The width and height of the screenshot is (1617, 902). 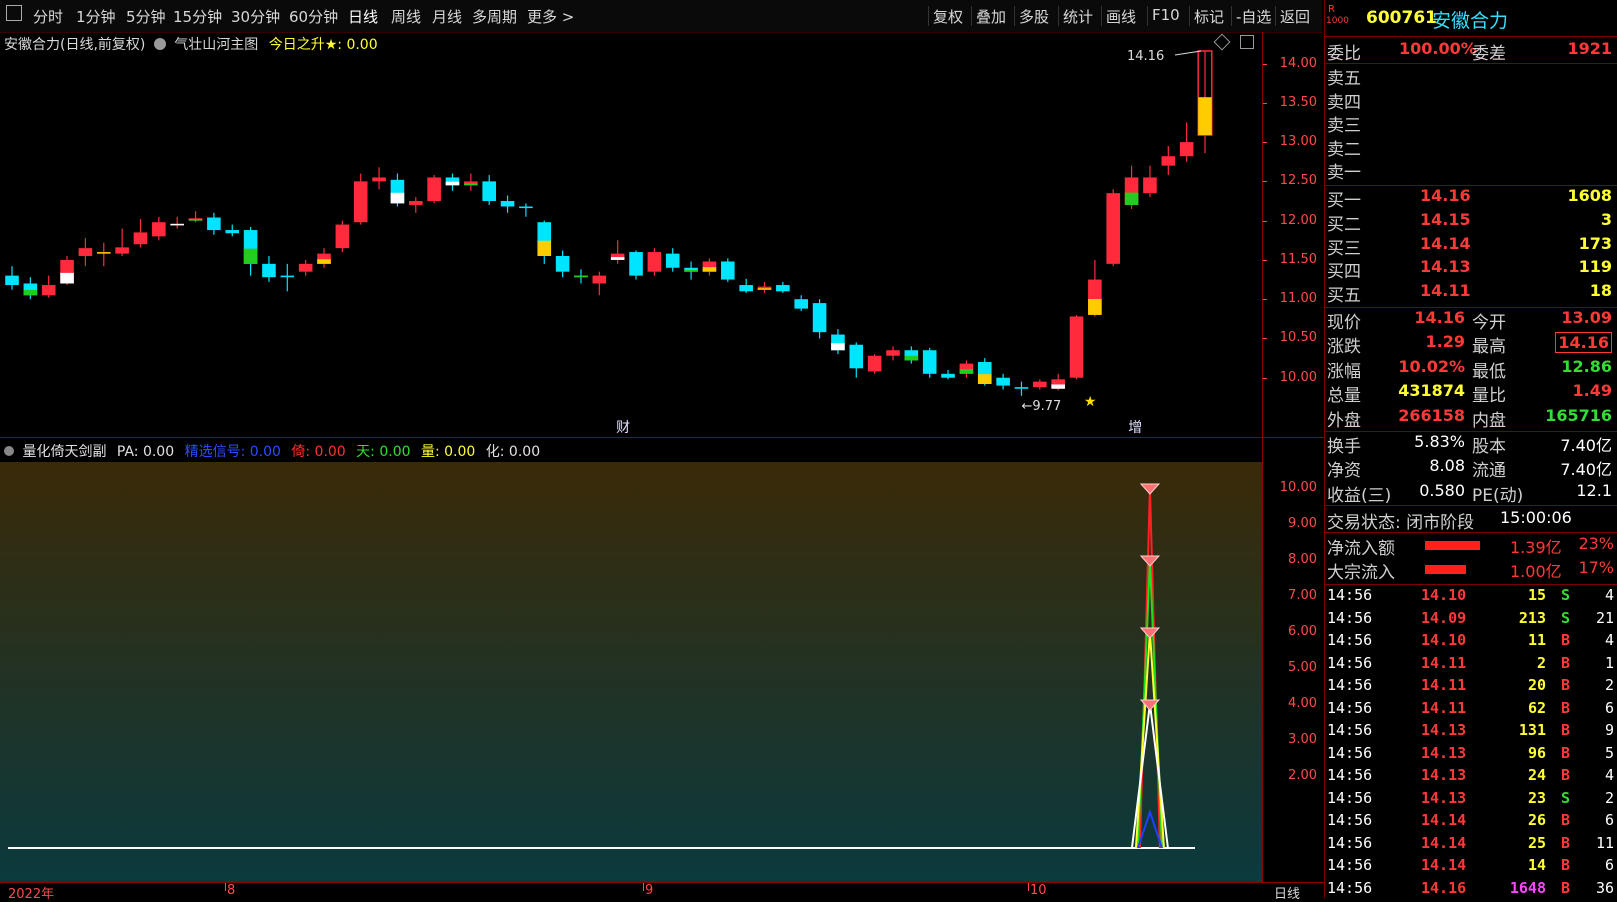 I want to click on trade-count: 6, so click(x=1609, y=865).